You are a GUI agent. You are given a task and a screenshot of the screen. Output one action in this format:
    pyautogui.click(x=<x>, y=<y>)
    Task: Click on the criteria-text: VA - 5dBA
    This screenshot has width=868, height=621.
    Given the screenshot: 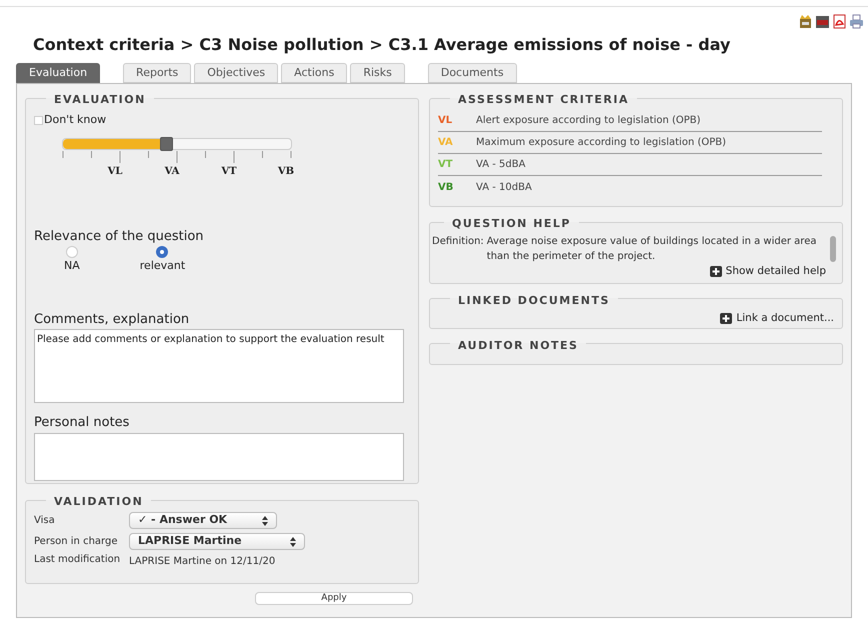 What is the action you would take?
    pyautogui.click(x=501, y=165)
    